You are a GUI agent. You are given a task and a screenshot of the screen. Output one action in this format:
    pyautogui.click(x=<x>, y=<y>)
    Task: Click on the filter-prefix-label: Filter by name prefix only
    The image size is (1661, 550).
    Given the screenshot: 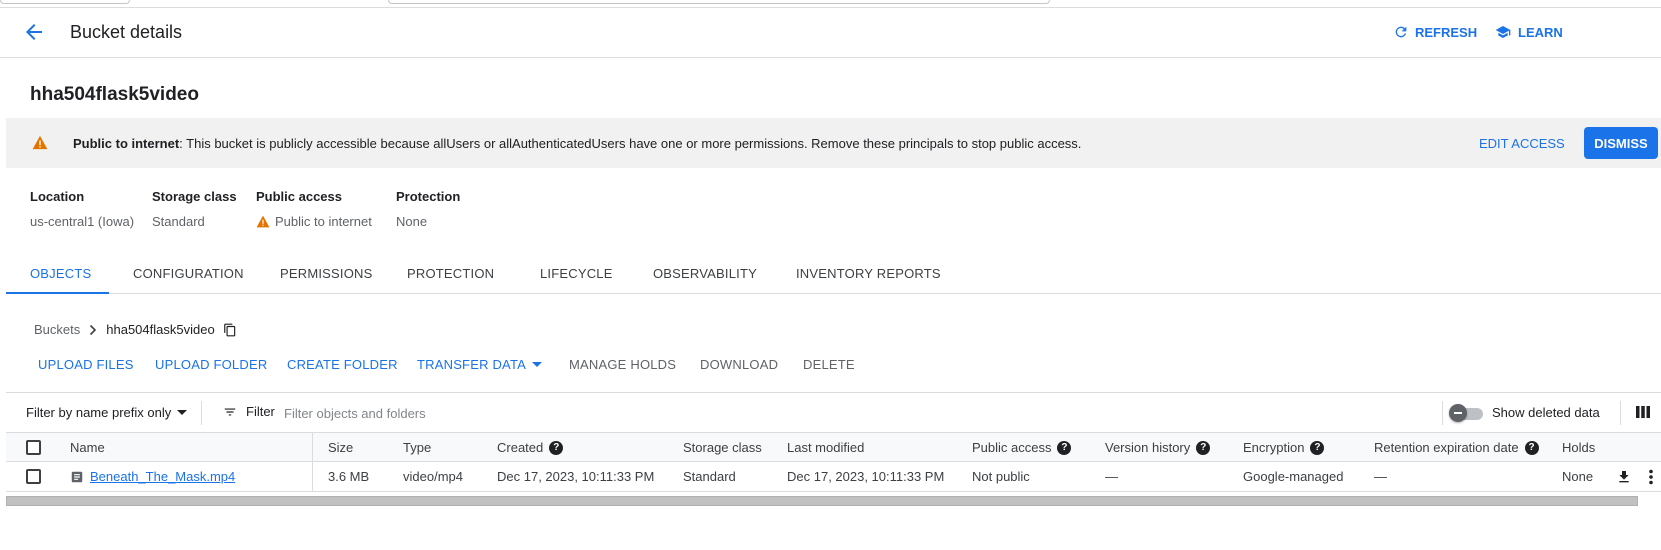 What is the action you would take?
    pyautogui.click(x=99, y=412)
    